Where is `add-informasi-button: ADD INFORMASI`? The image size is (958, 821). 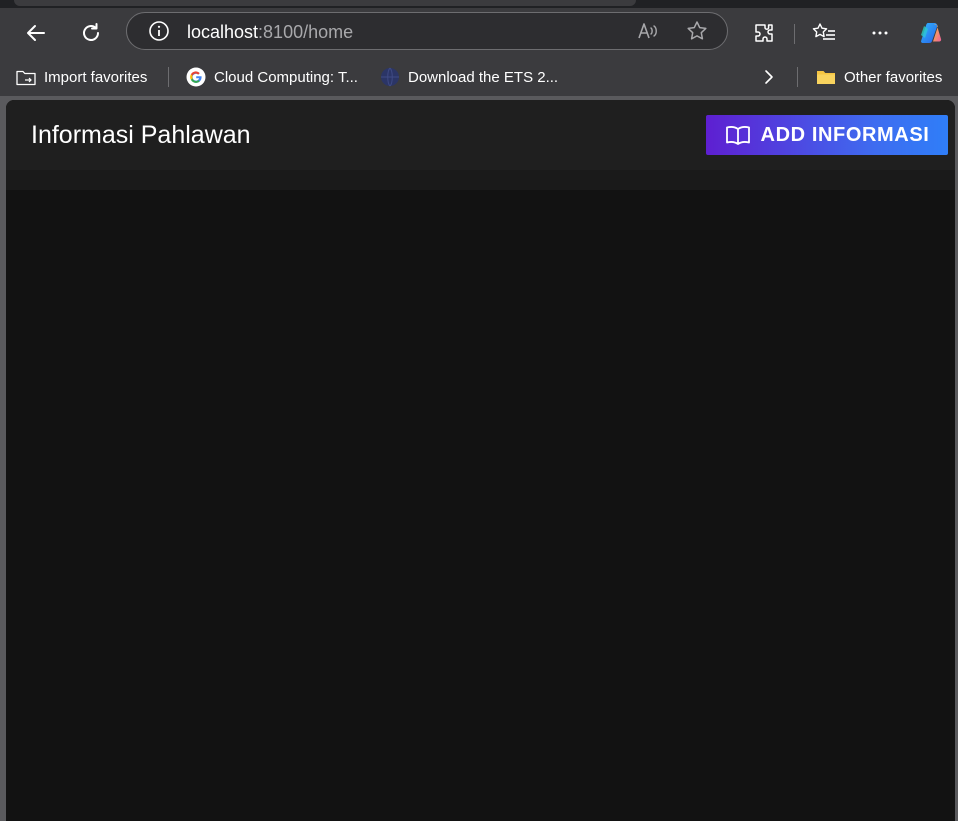 add-informasi-button: ADD INFORMASI is located at coordinates (827, 135).